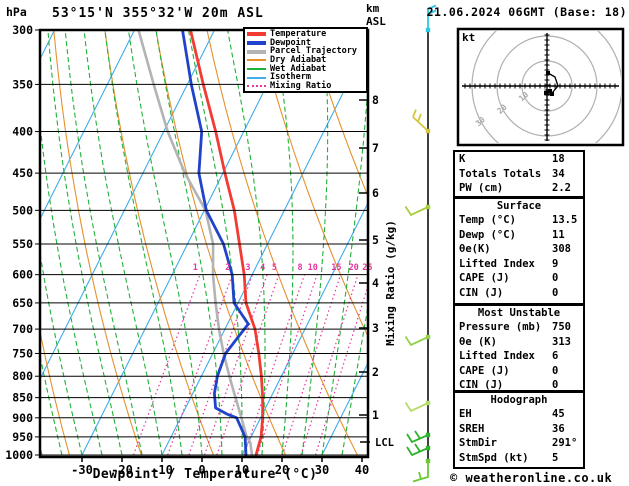 Image resolution: width=629 pixels, height=486 pixels. What do you see at coordinates (487, 234) in the screenshot?
I see `stat-label: Dewp (°C)` at bounding box center [487, 234].